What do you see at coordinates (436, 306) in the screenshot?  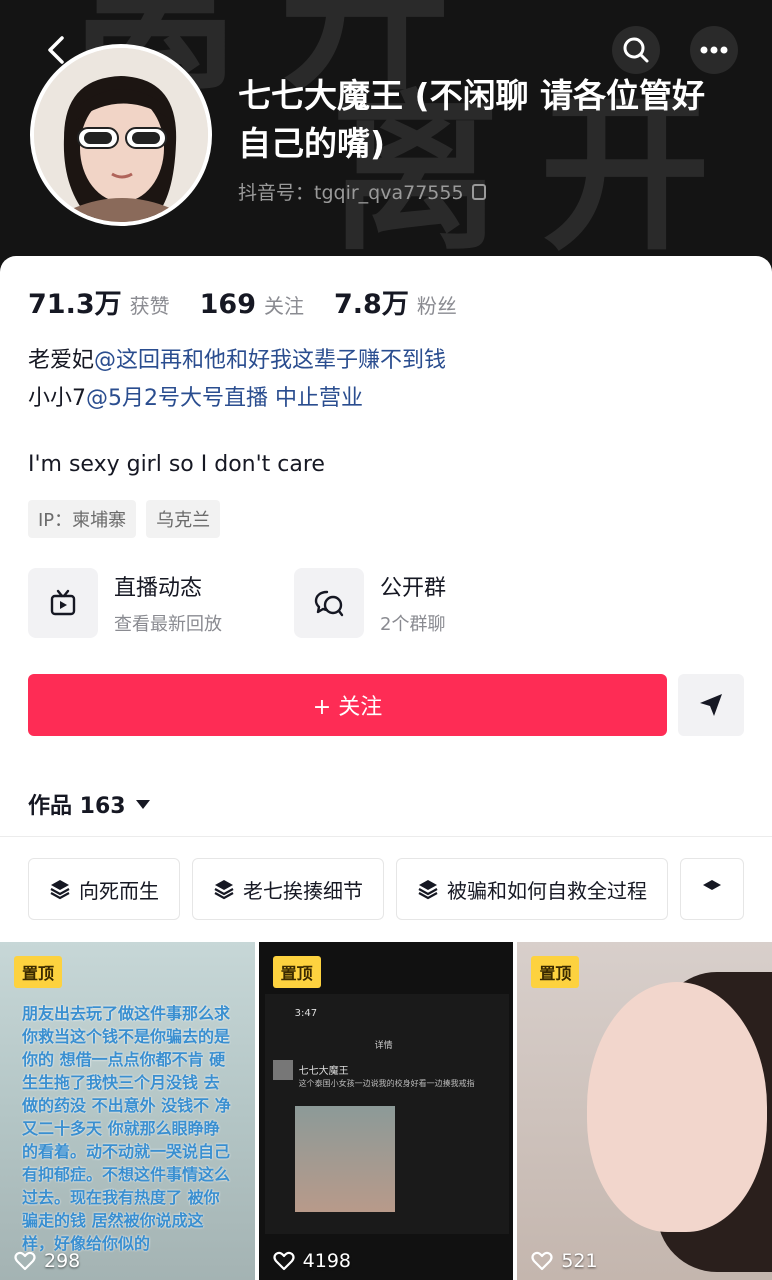 I see `stat-label: 粉丝` at bounding box center [436, 306].